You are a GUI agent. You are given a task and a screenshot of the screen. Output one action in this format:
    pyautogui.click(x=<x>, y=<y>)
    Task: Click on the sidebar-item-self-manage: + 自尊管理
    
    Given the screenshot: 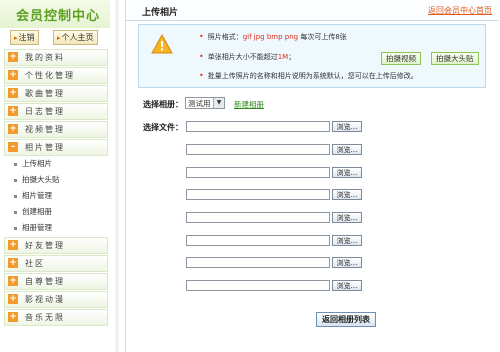 What is the action you would take?
    pyautogui.click(x=56, y=281)
    